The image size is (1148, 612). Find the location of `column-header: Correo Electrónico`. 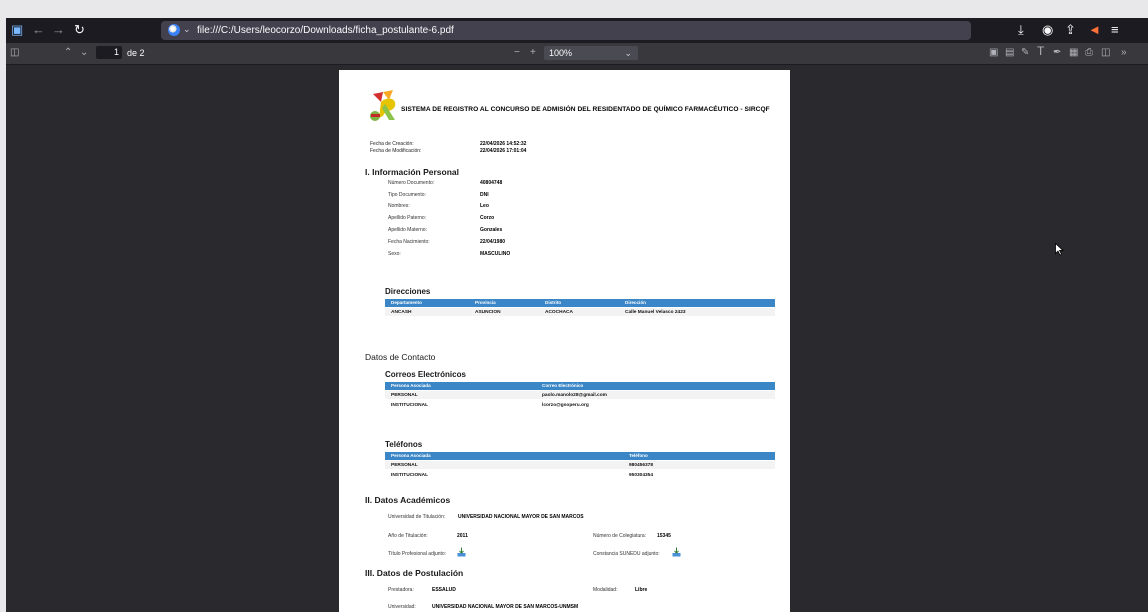

column-header: Correo Electrónico is located at coordinates (563, 385).